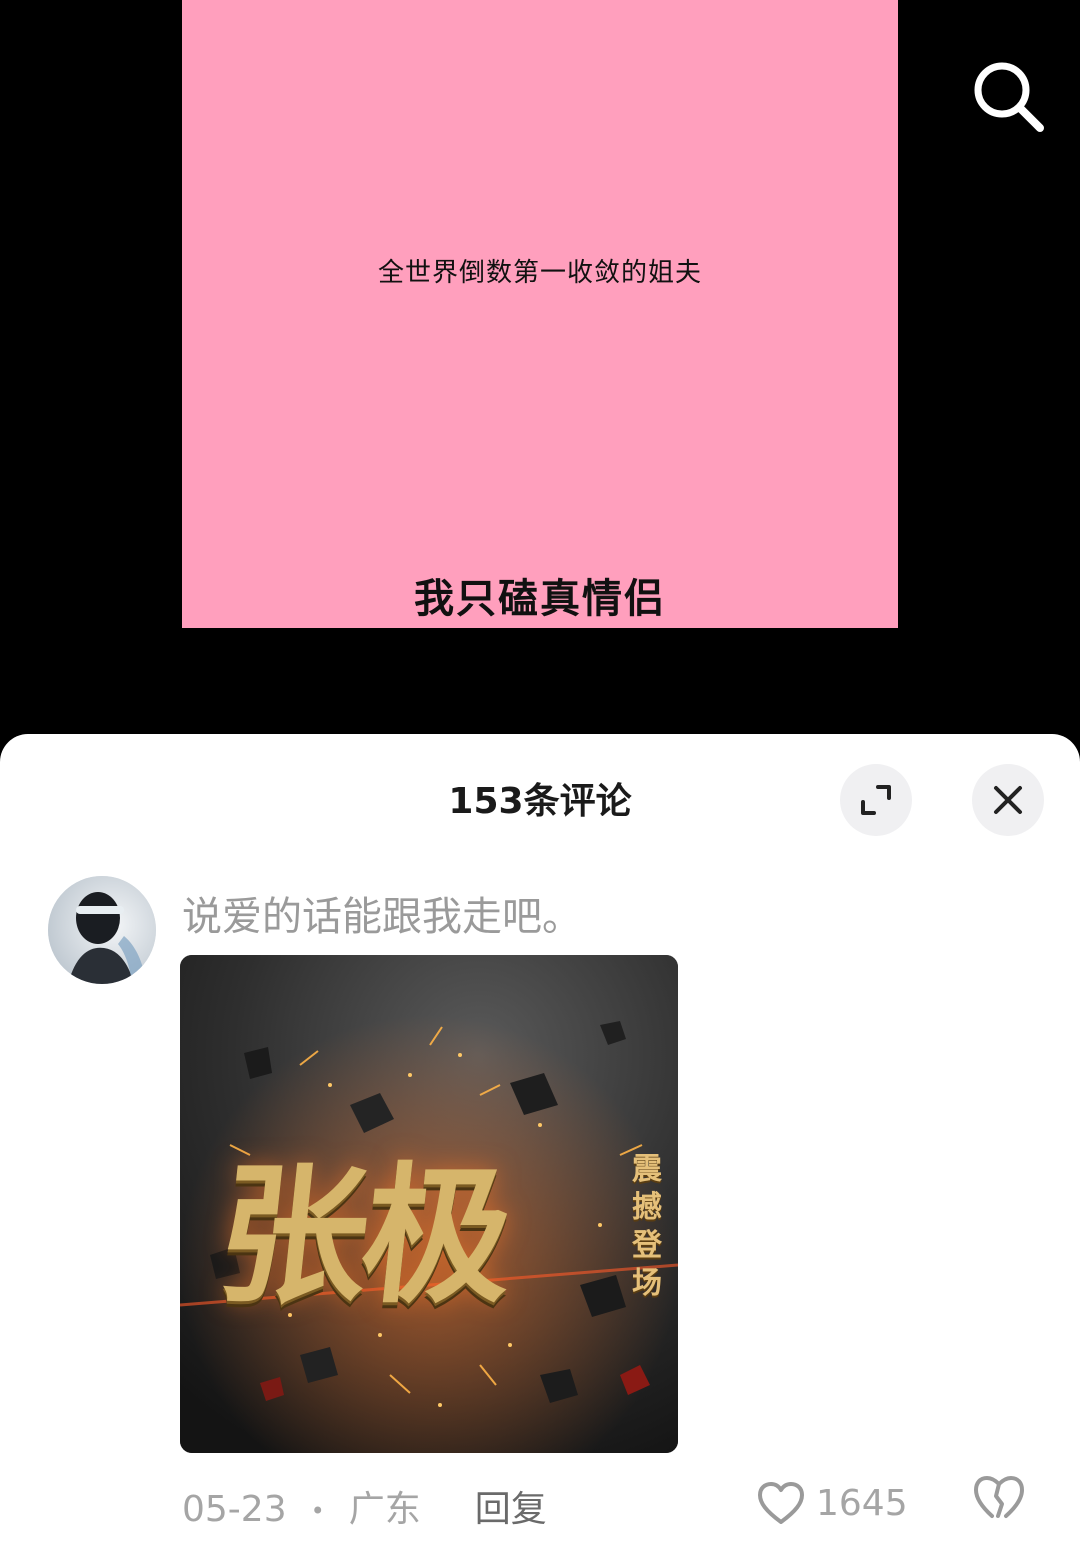  Describe the element at coordinates (382, 917) in the screenshot. I see `comment-text: 说爱的话能跟我走吧。` at that location.